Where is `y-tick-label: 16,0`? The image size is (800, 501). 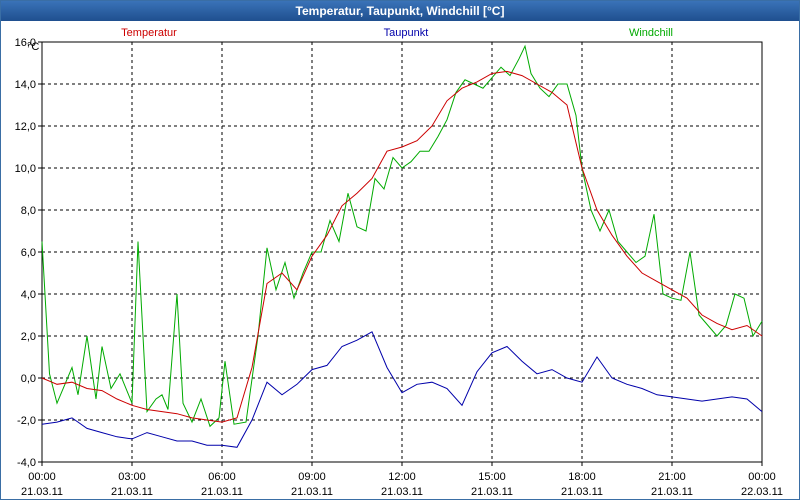 y-tick-label: 16,0 is located at coordinates (25, 43).